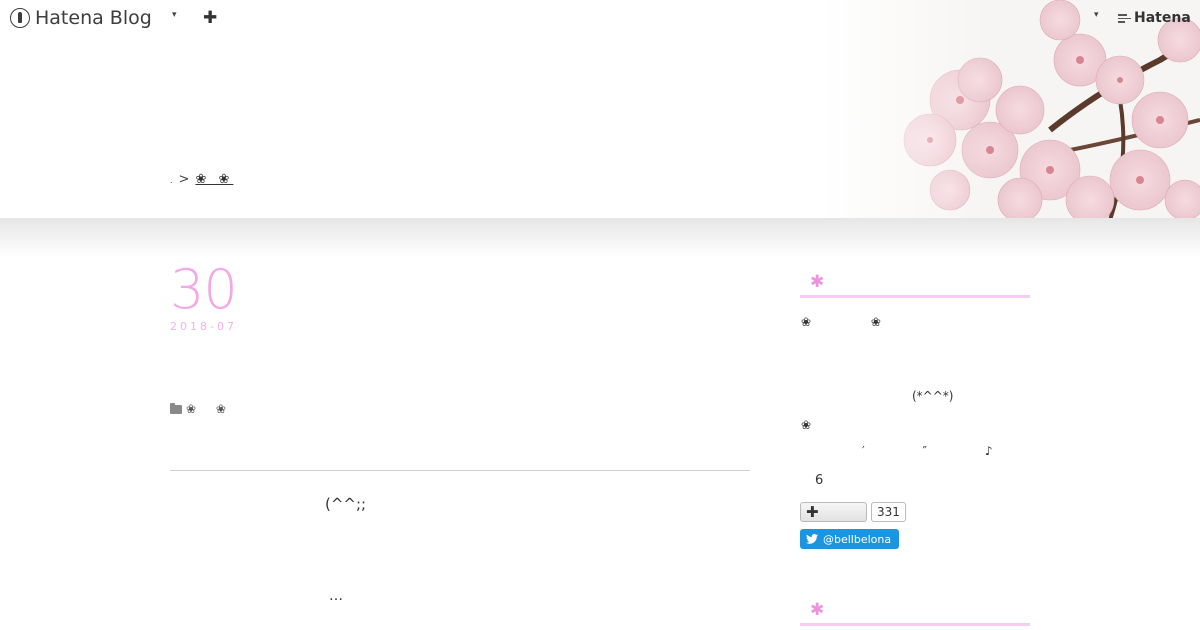  I want to click on twitter-handle: @bellbelona, so click(857, 539).